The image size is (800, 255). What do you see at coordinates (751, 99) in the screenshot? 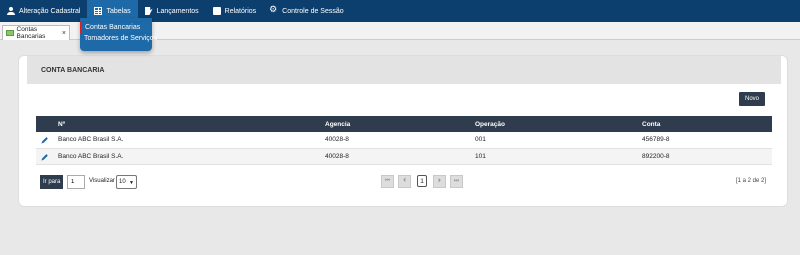
I see `new-button: Novo` at bounding box center [751, 99].